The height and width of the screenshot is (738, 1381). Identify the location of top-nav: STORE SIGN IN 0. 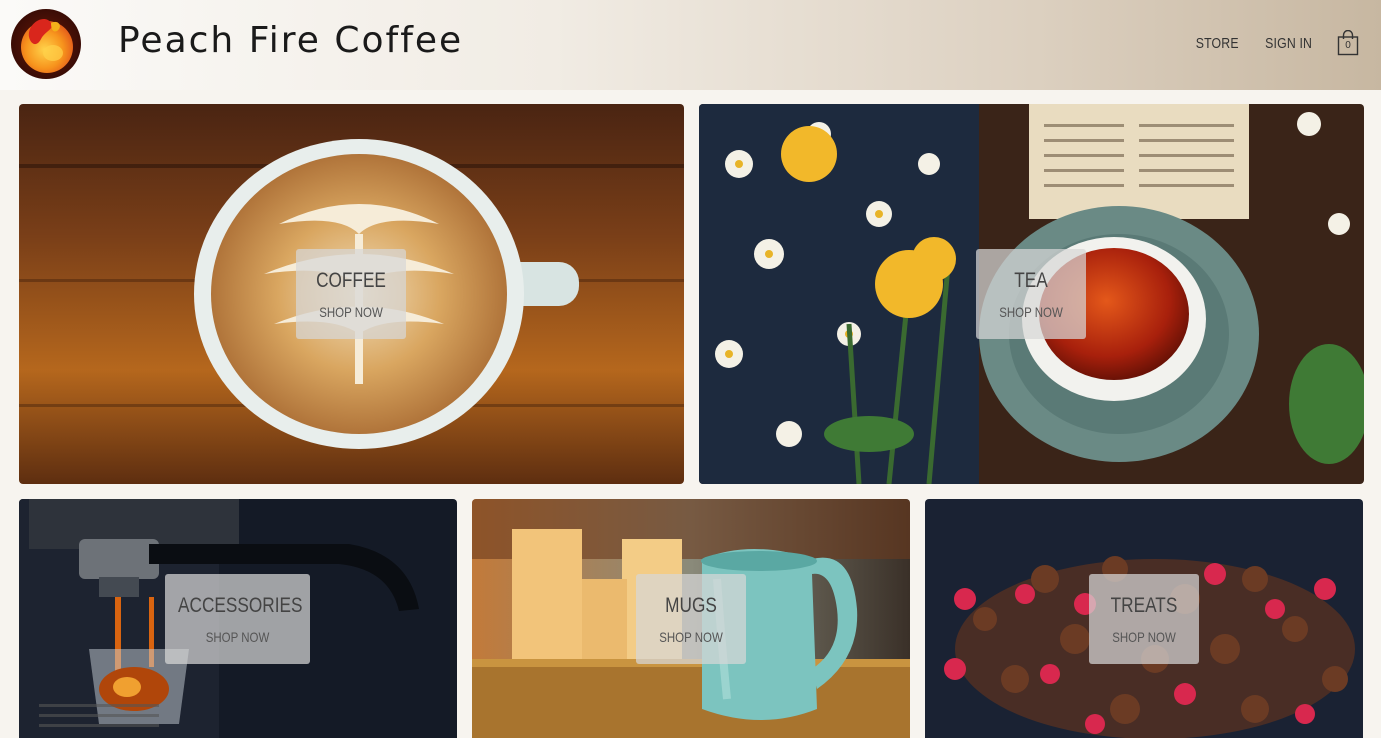
(1275, 42).